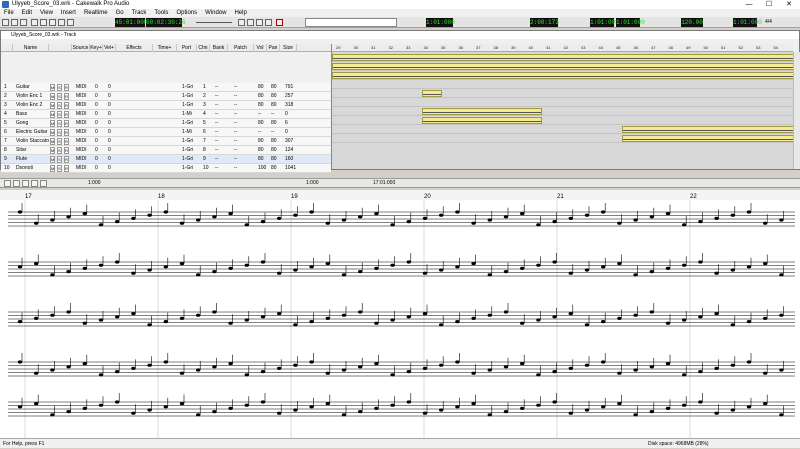 This screenshot has width=800, height=449. Describe the element at coordinates (29, 105) in the screenshot. I see `track-name: Violin Enc 2` at that location.